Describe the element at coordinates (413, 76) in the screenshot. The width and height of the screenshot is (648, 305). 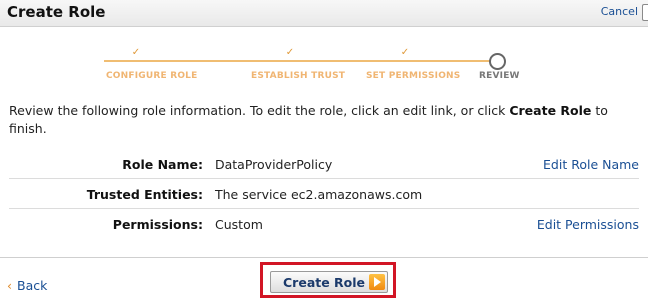
I see `step-label: SET PERMISSIONS` at that location.